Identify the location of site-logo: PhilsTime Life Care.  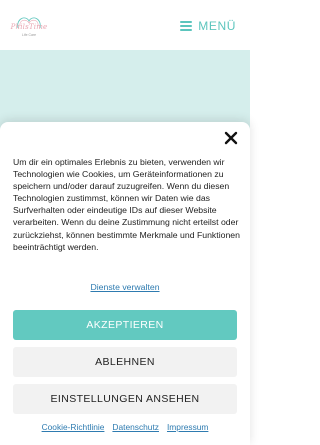
(29, 27).